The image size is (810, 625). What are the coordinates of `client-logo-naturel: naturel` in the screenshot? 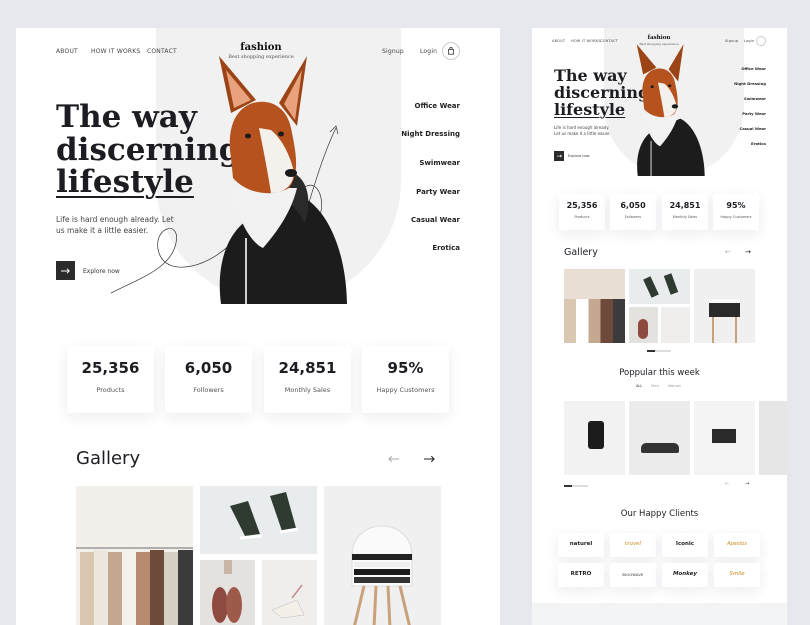 It's located at (581, 545).